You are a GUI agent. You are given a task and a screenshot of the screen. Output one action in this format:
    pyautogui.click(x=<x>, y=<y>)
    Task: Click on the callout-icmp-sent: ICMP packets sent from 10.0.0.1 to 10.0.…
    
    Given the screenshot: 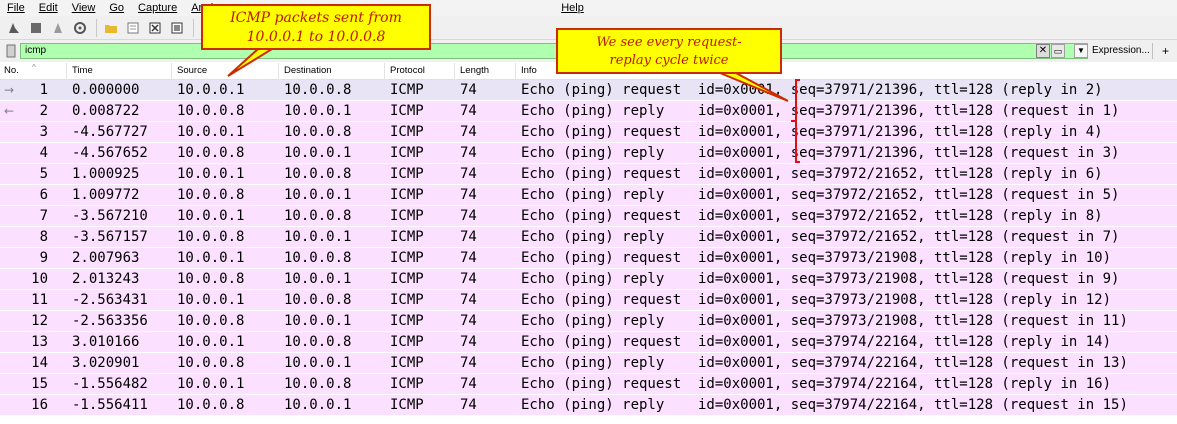 What is the action you would take?
    pyautogui.click(x=316, y=27)
    